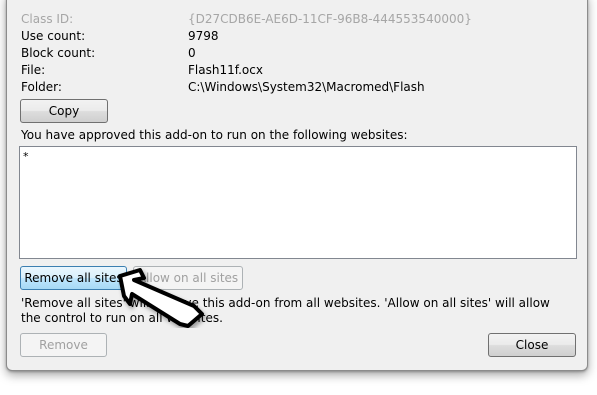 This screenshot has height=395, width=597. I want to click on class-id-label: Class ID:, so click(47, 19).